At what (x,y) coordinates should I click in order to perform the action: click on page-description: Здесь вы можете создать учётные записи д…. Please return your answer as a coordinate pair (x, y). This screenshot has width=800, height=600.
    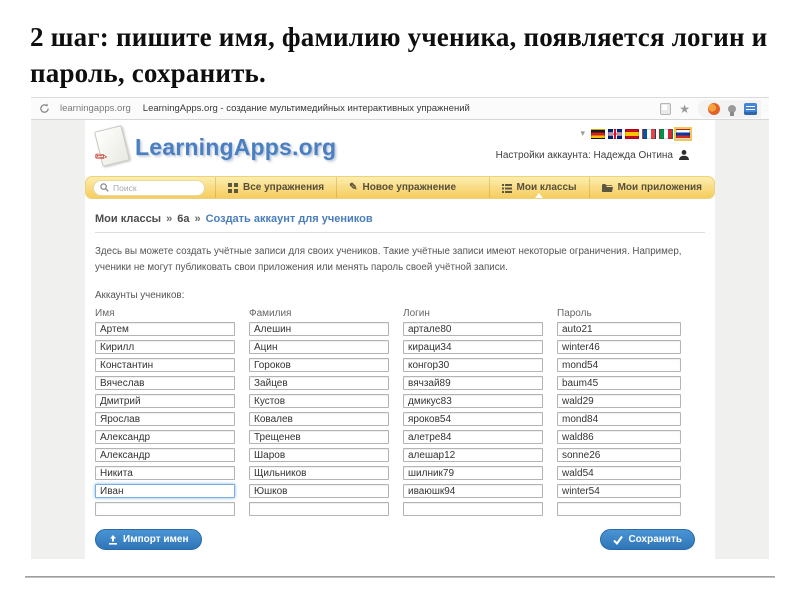
    Looking at the image, I should click on (388, 259).